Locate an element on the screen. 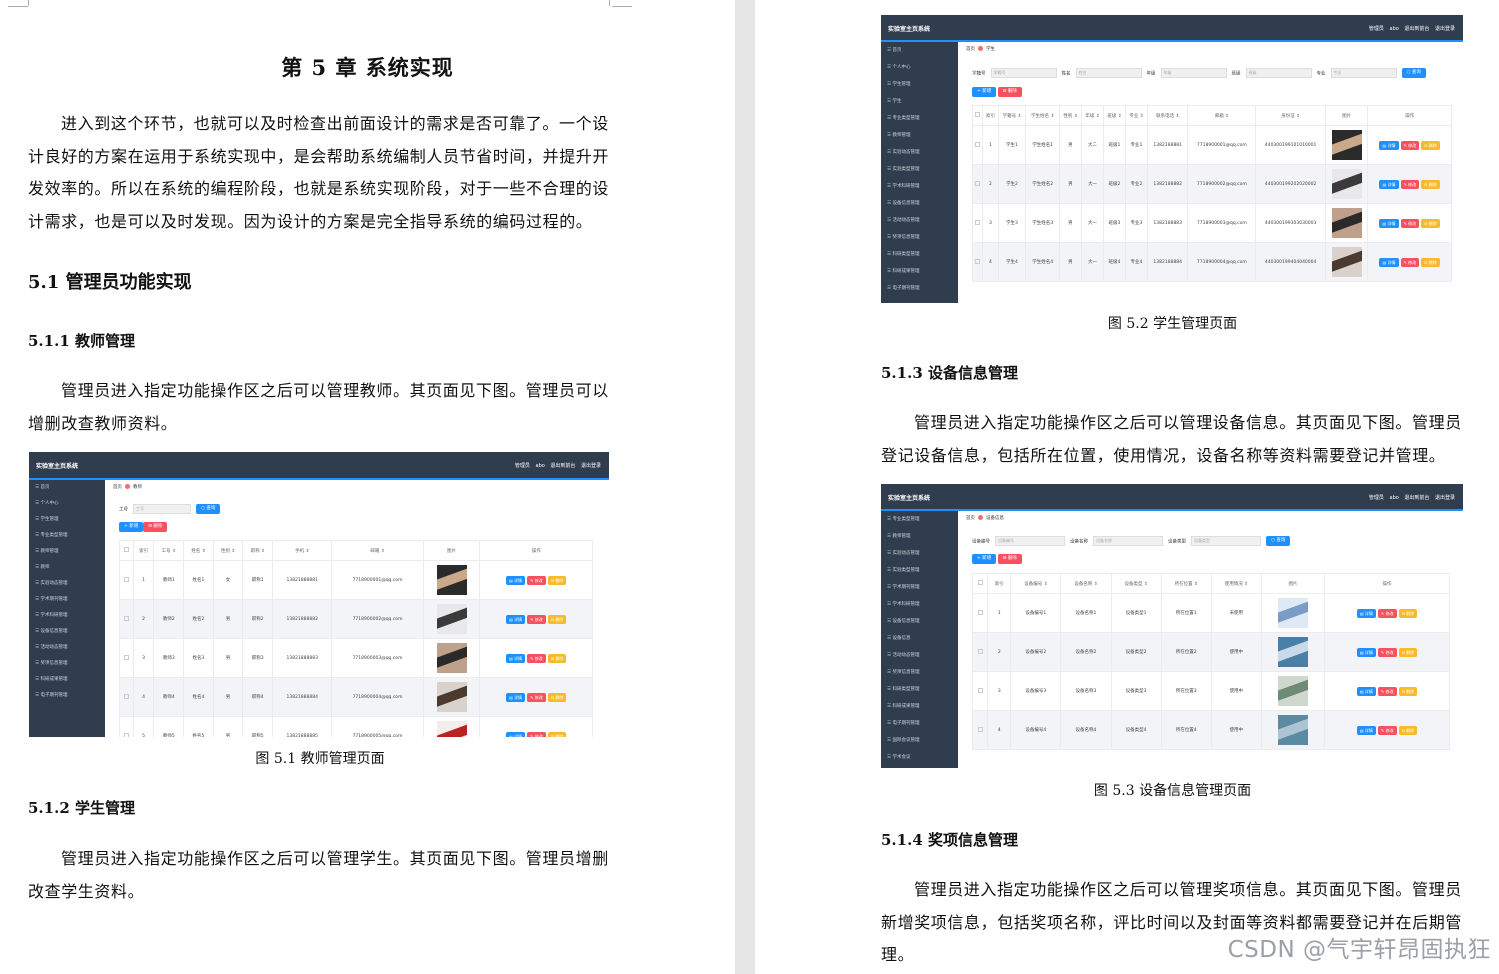 The height and width of the screenshot is (974, 1499). column-header: 专业 ⇕ is located at coordinates (1136, 115).